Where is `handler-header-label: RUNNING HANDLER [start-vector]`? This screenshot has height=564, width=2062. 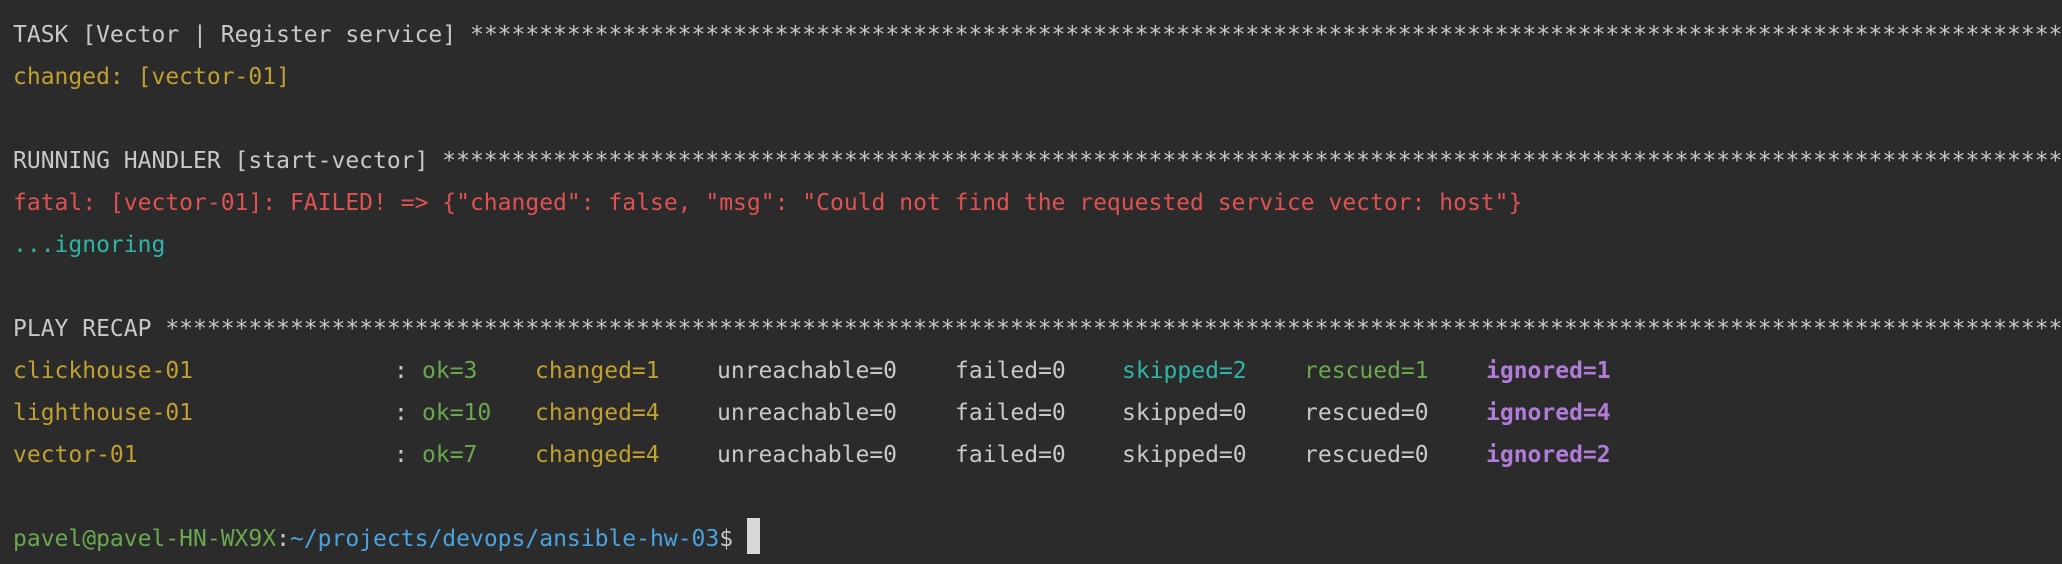 handler-header-label: RUNNING HANDLER [start-vector] is located at coordinates (228, 161).